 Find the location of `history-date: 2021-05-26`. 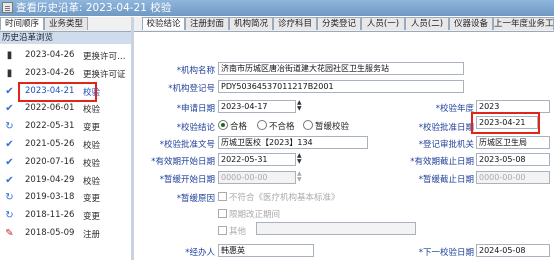

history-date: 2021-05-26 is located at coordinates (50, 144).